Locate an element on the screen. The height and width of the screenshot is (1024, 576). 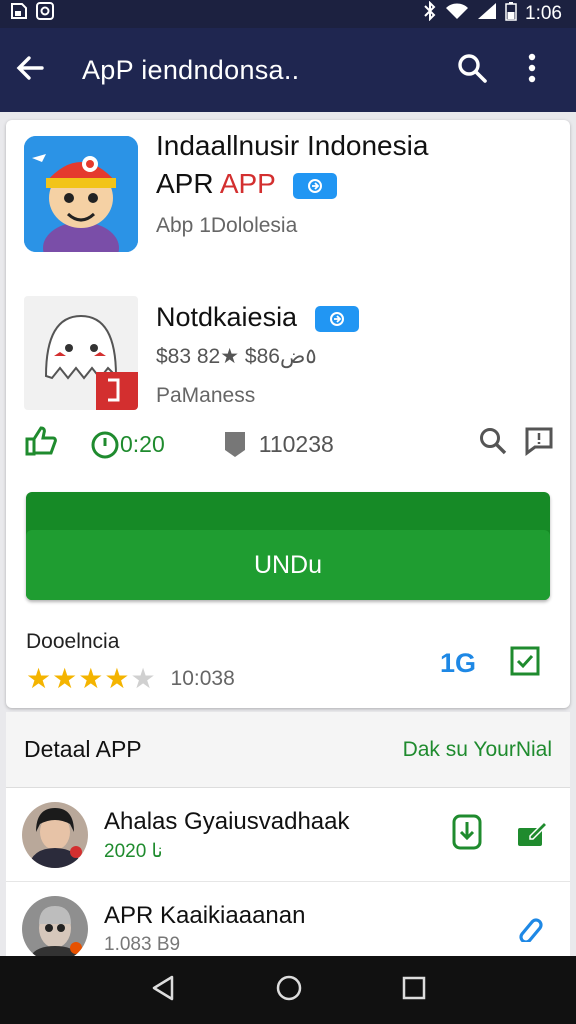
downloads-value: 110238 is located at coordinates (296, 443).